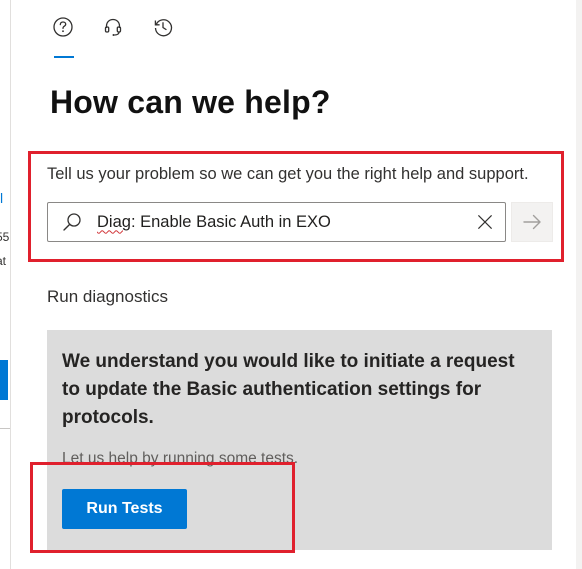 The width and height of the screenshot is (582, 569). What do you see at coordinates (3, 261) in the screenshot?
I see `background-fragment: at` at bounding box center [3, 261].